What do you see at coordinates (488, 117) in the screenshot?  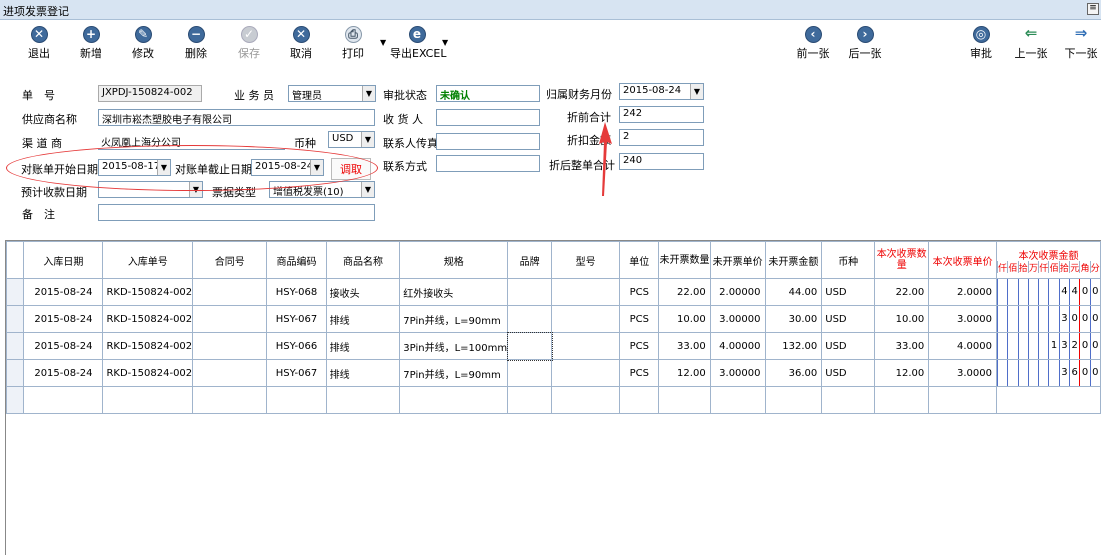 I see `receiver-field` at bounding box center [488, 117].